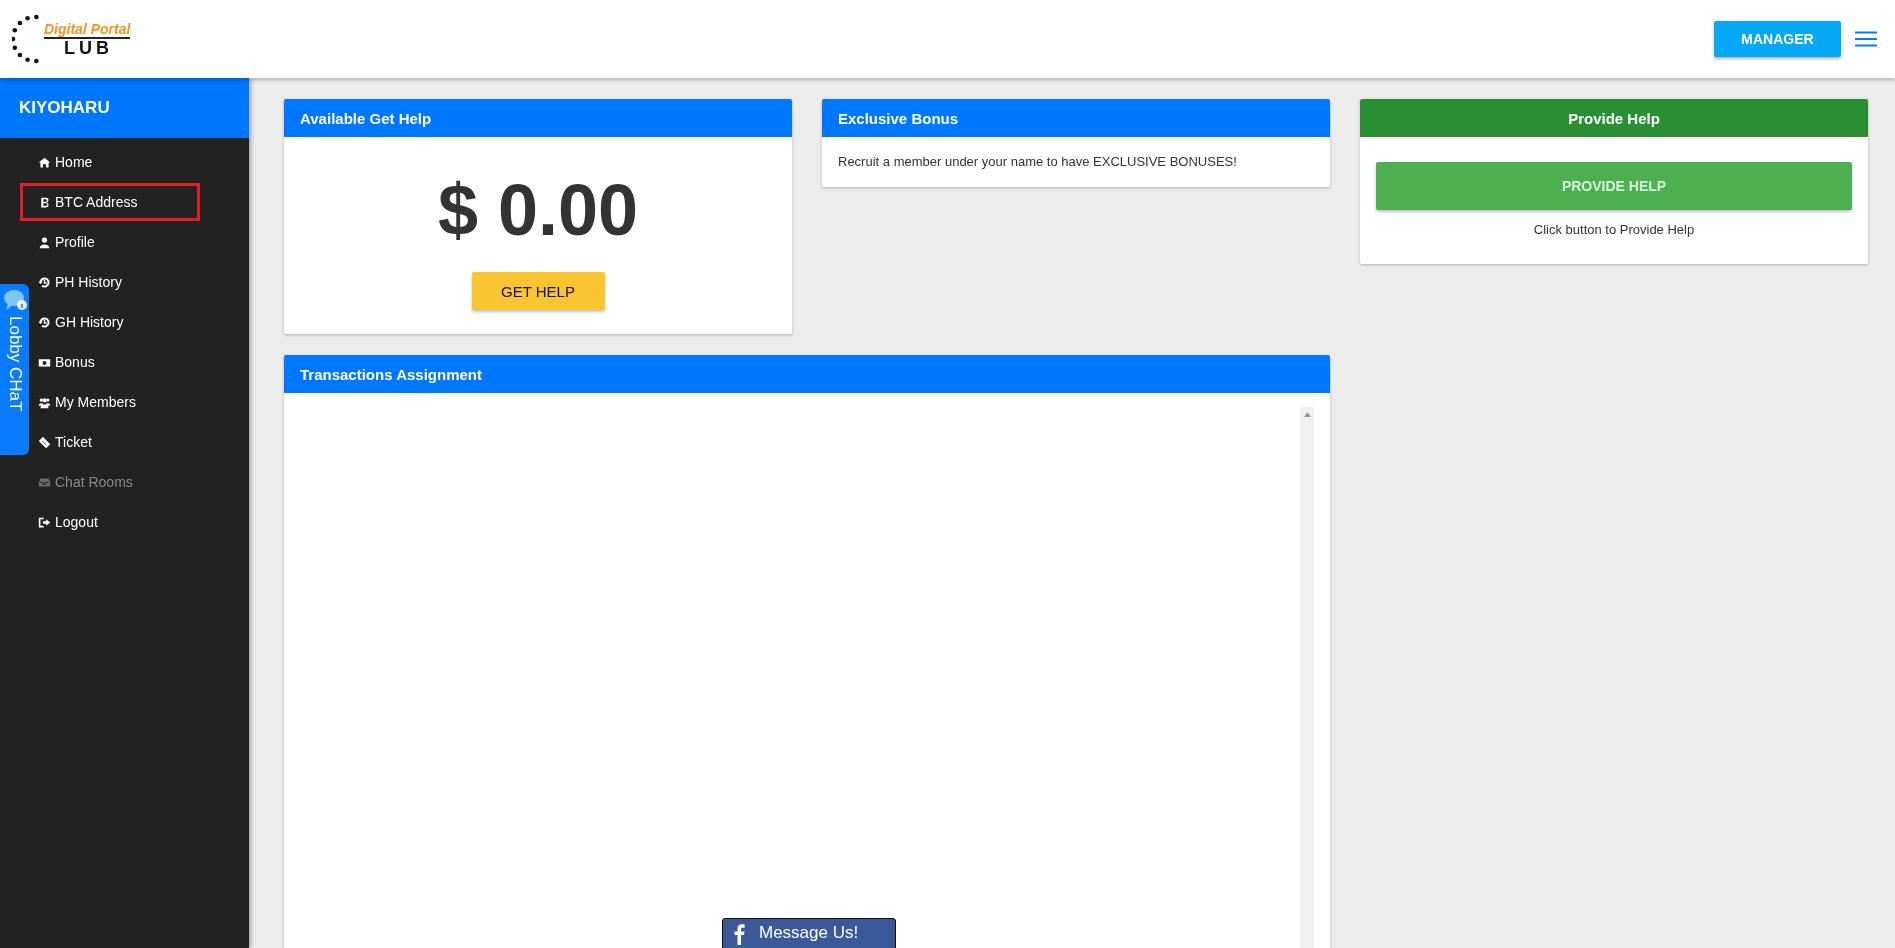 This screenshot has height=948, width=1895. What do you see at coordinates (66, 362) in the screenshot?
I see `sidebar-item: Bonus` at bounding box center [66, 362].